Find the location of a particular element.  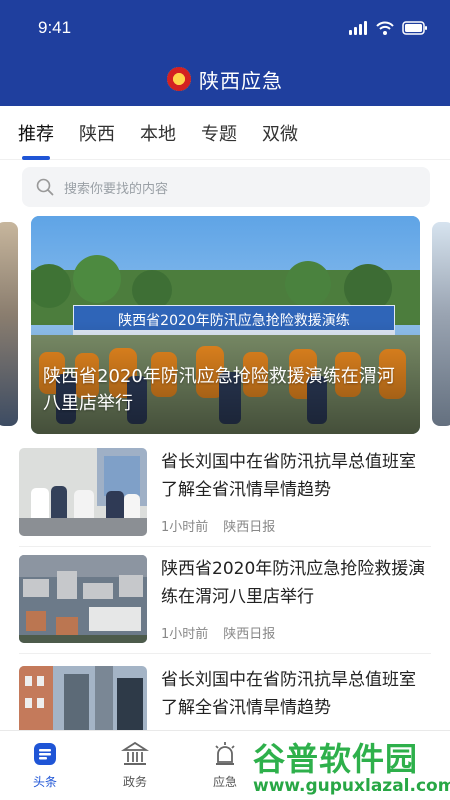

tab-social: 双微 is located at coordinates (280, 133).